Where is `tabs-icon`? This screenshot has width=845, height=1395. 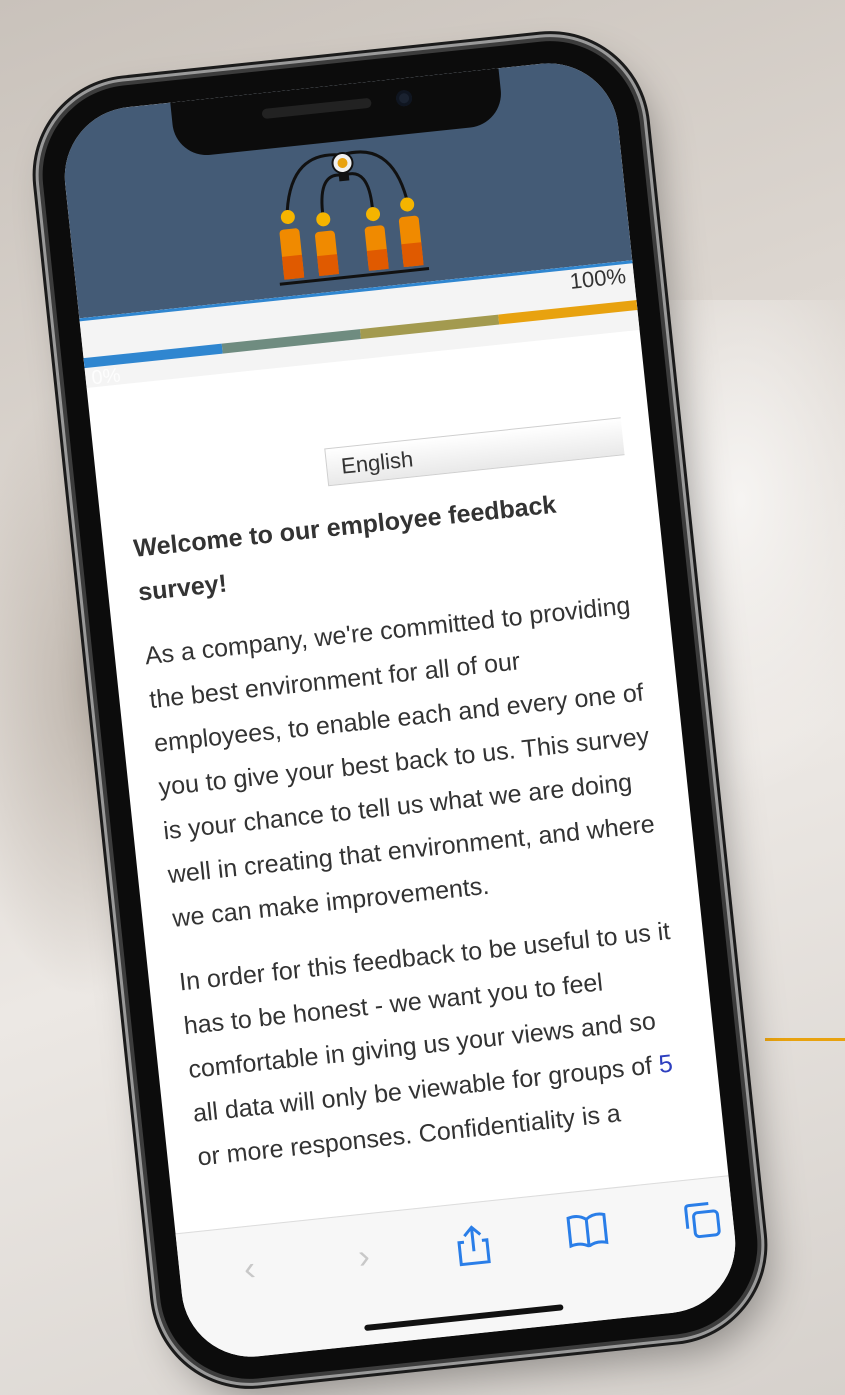 tabs-icon is located at coordinates (702, 1221).